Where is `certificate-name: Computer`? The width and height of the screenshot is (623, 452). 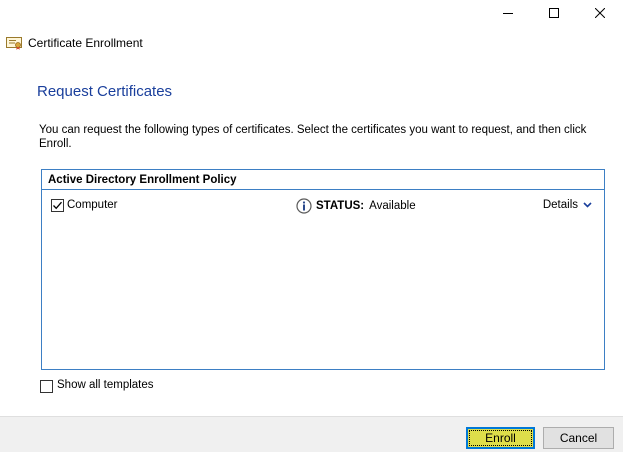 certificate-name: Computer is located at coordinates (92, 205).